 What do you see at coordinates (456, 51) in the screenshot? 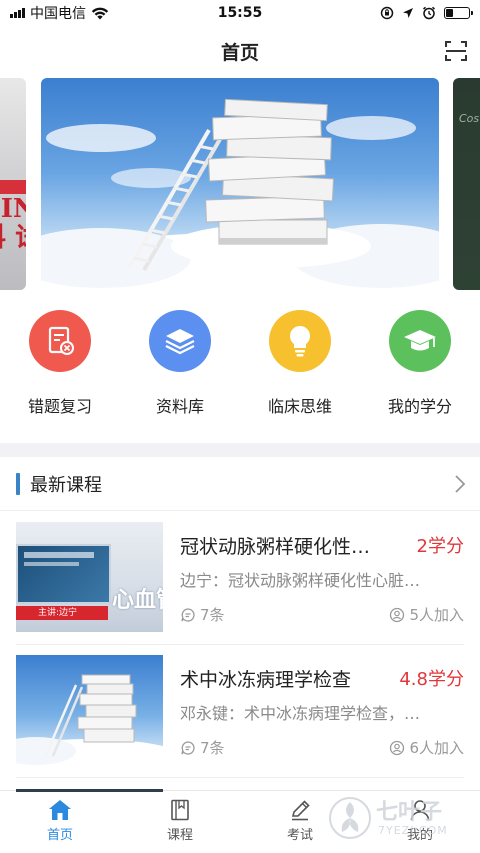
I see `scan-icon` at bounding box center [456, 51].